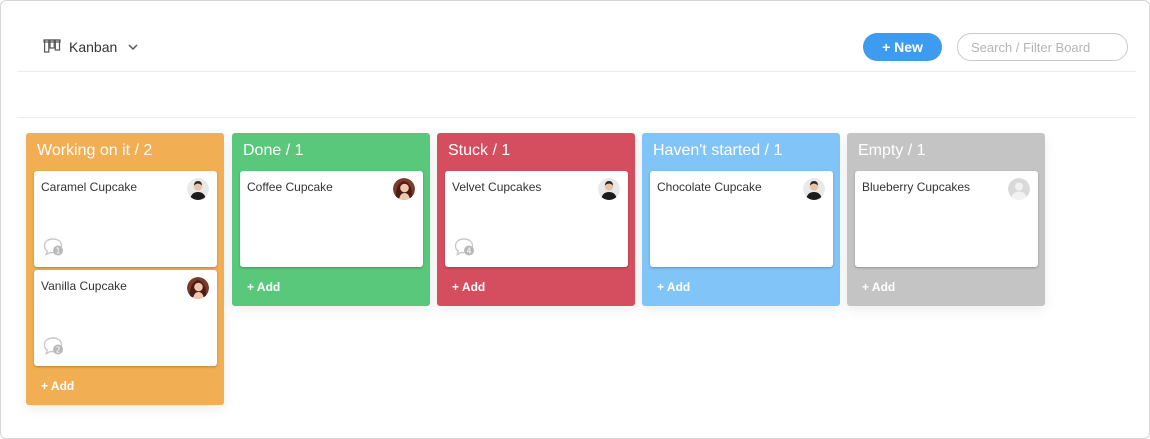  I want to click on comment-count: 4, so click(469, 250).